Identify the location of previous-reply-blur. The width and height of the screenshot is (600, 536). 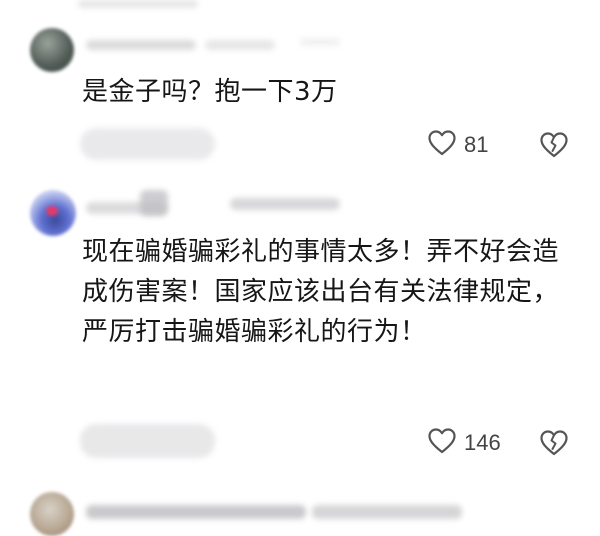
(138, 4).